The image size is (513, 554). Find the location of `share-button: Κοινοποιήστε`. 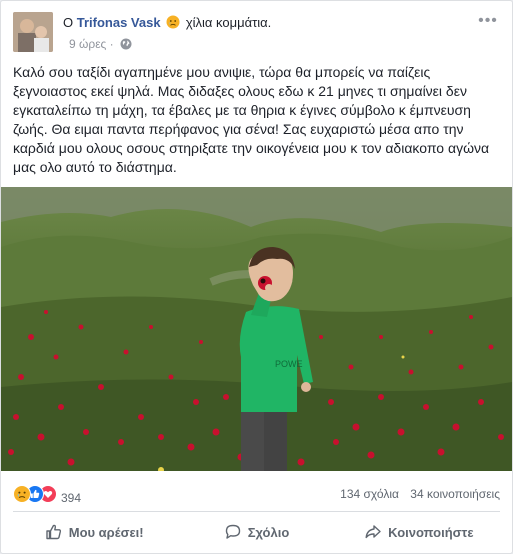

share-button: Κοινοποιήστε is located at coordinates (419, 532).